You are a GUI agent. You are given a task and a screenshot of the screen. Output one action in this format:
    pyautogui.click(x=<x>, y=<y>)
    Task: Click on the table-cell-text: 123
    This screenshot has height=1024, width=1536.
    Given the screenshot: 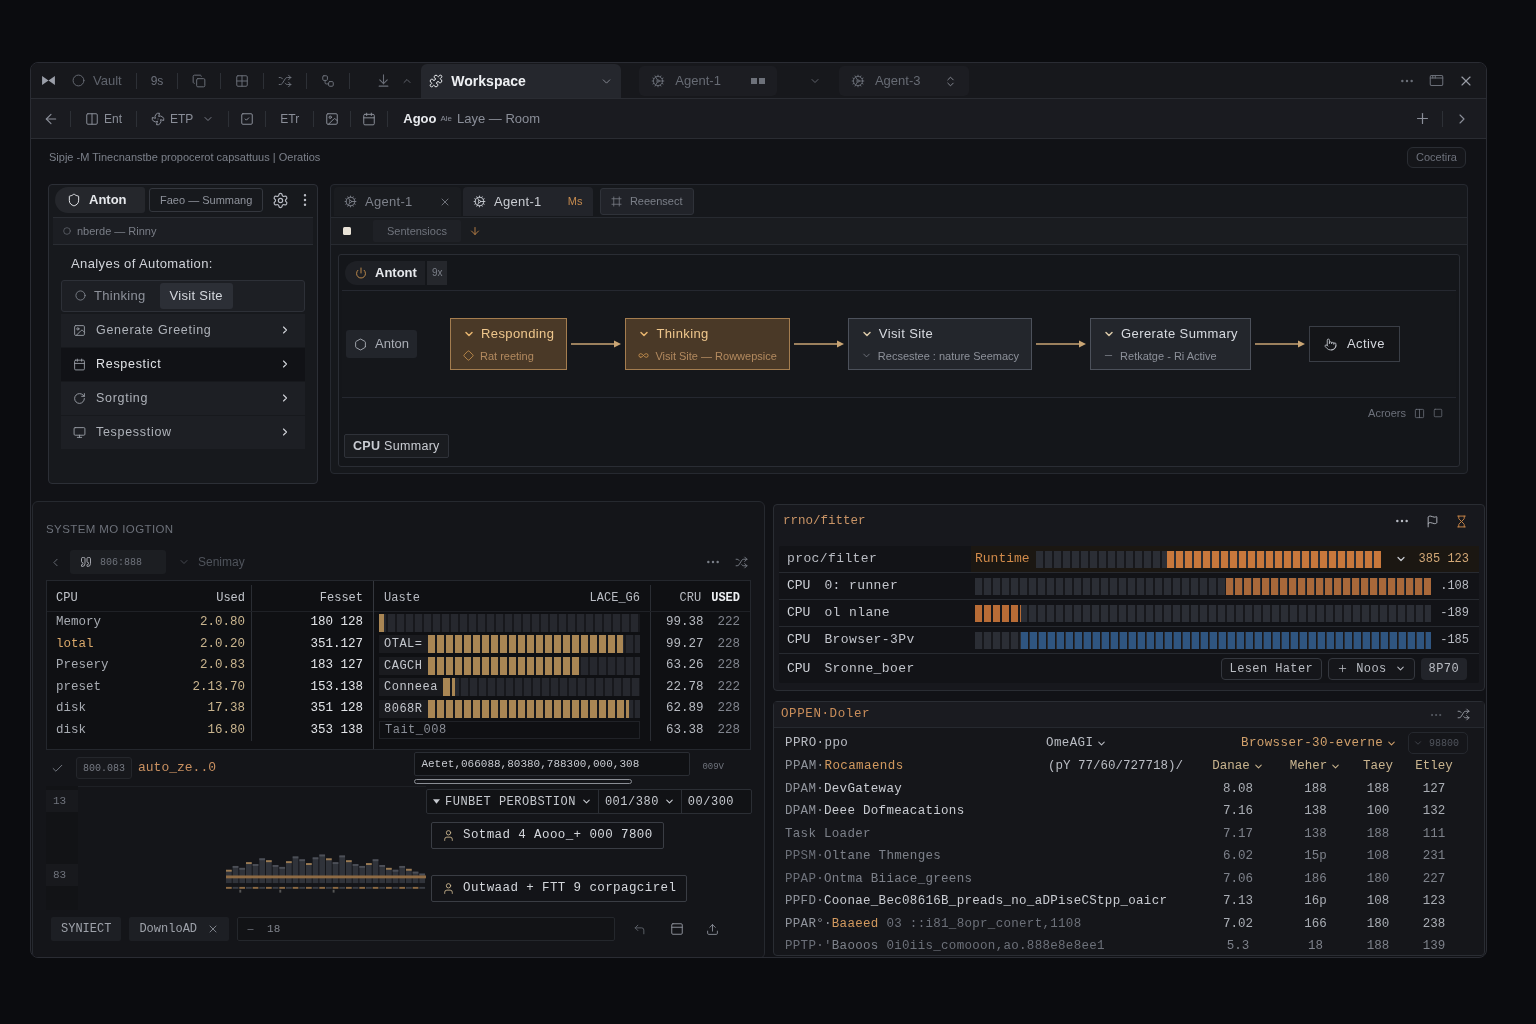 What is the action you would take?
    pyautogui.click(x=1434, y=902)
    